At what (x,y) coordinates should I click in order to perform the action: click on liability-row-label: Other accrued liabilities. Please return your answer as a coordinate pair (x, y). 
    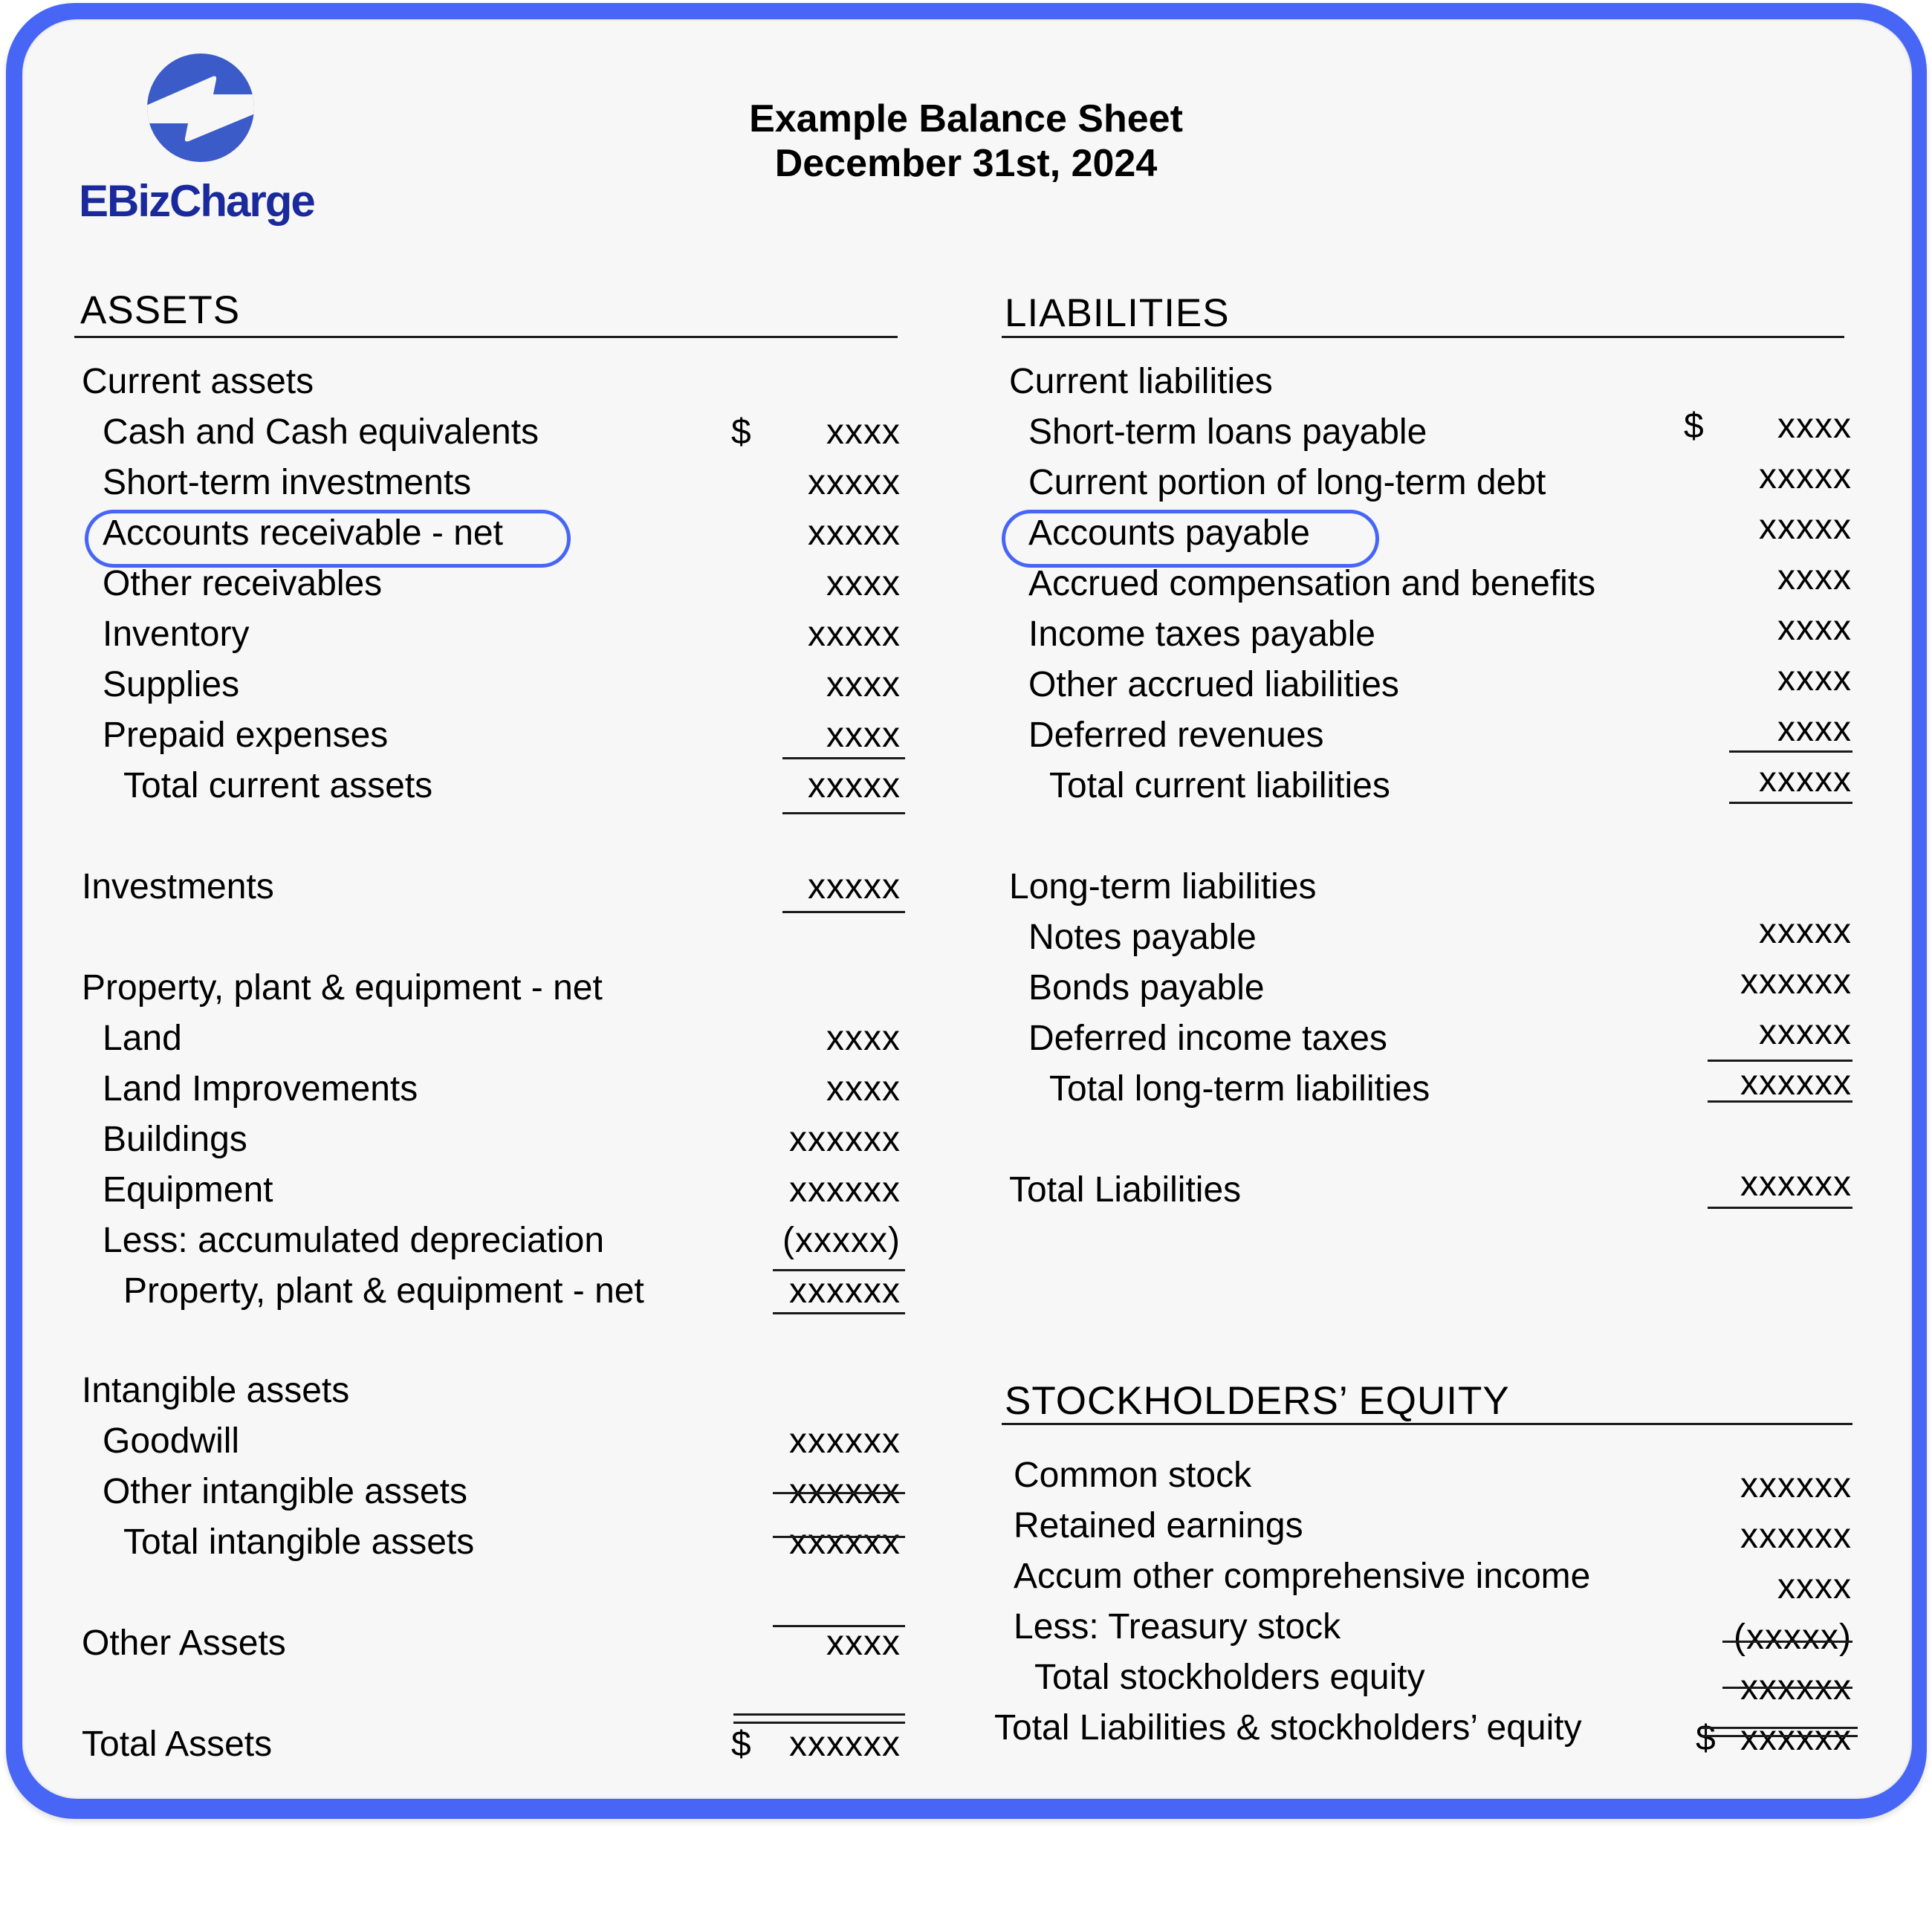
    Looking at the image, I should click on (1213, 684).